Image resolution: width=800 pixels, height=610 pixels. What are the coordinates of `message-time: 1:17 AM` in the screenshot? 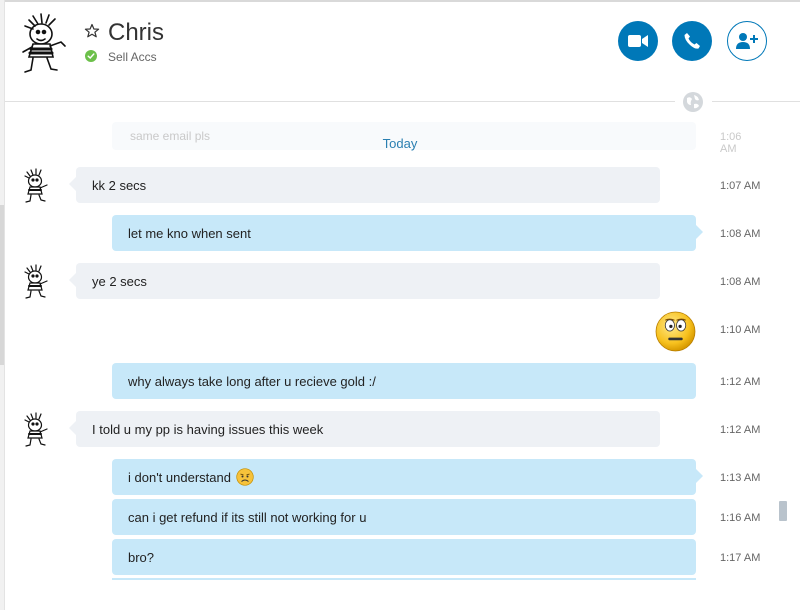 It's located at (740, 558).